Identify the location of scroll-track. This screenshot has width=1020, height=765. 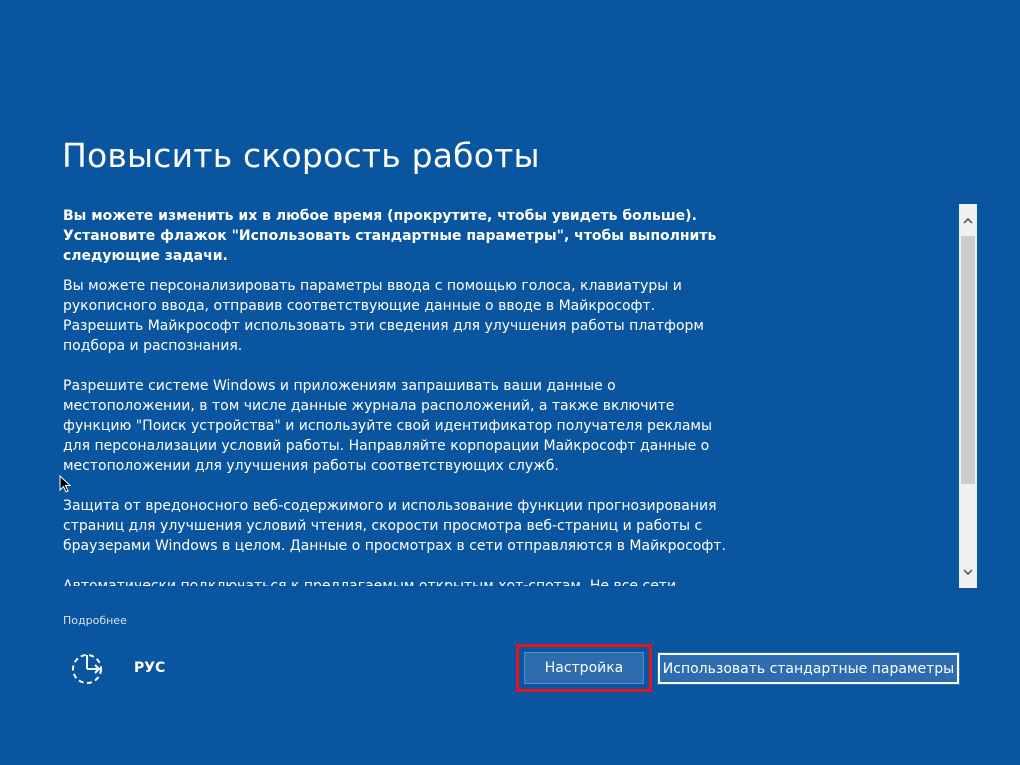
(968, 396).